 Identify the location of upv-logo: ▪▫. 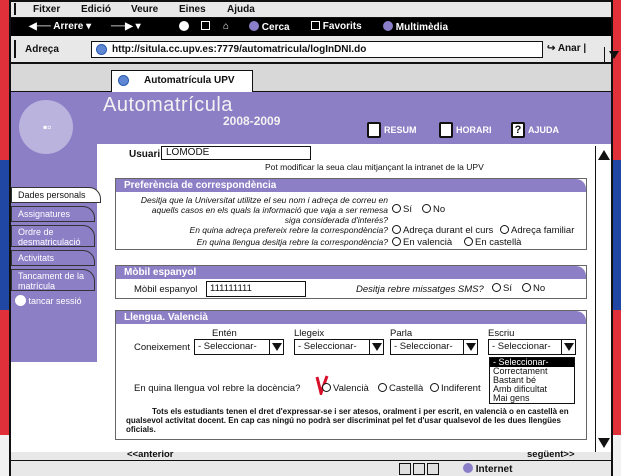
(46, 127).